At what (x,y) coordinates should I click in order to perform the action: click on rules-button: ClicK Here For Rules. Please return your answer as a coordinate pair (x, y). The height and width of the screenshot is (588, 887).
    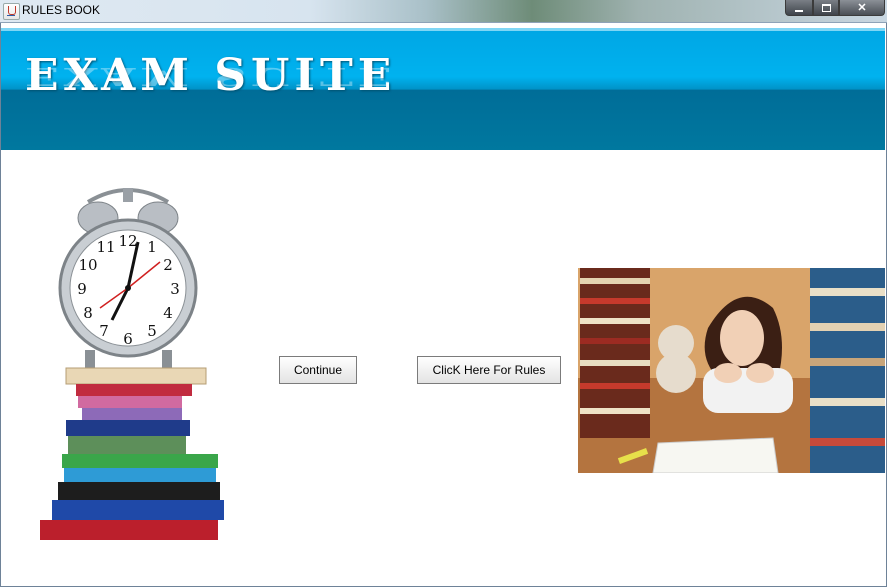
    Looking at the image, I should click on (489, 370).